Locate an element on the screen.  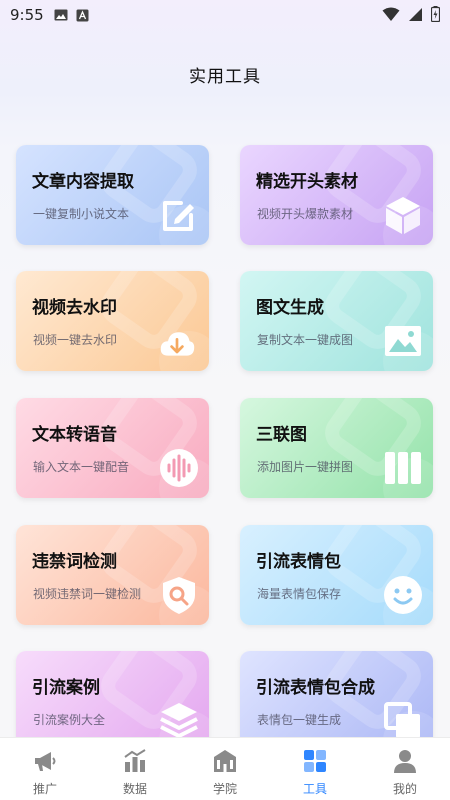
tool-card-subtitle: 表情包一键生成 is located at coordinates (299, 720).